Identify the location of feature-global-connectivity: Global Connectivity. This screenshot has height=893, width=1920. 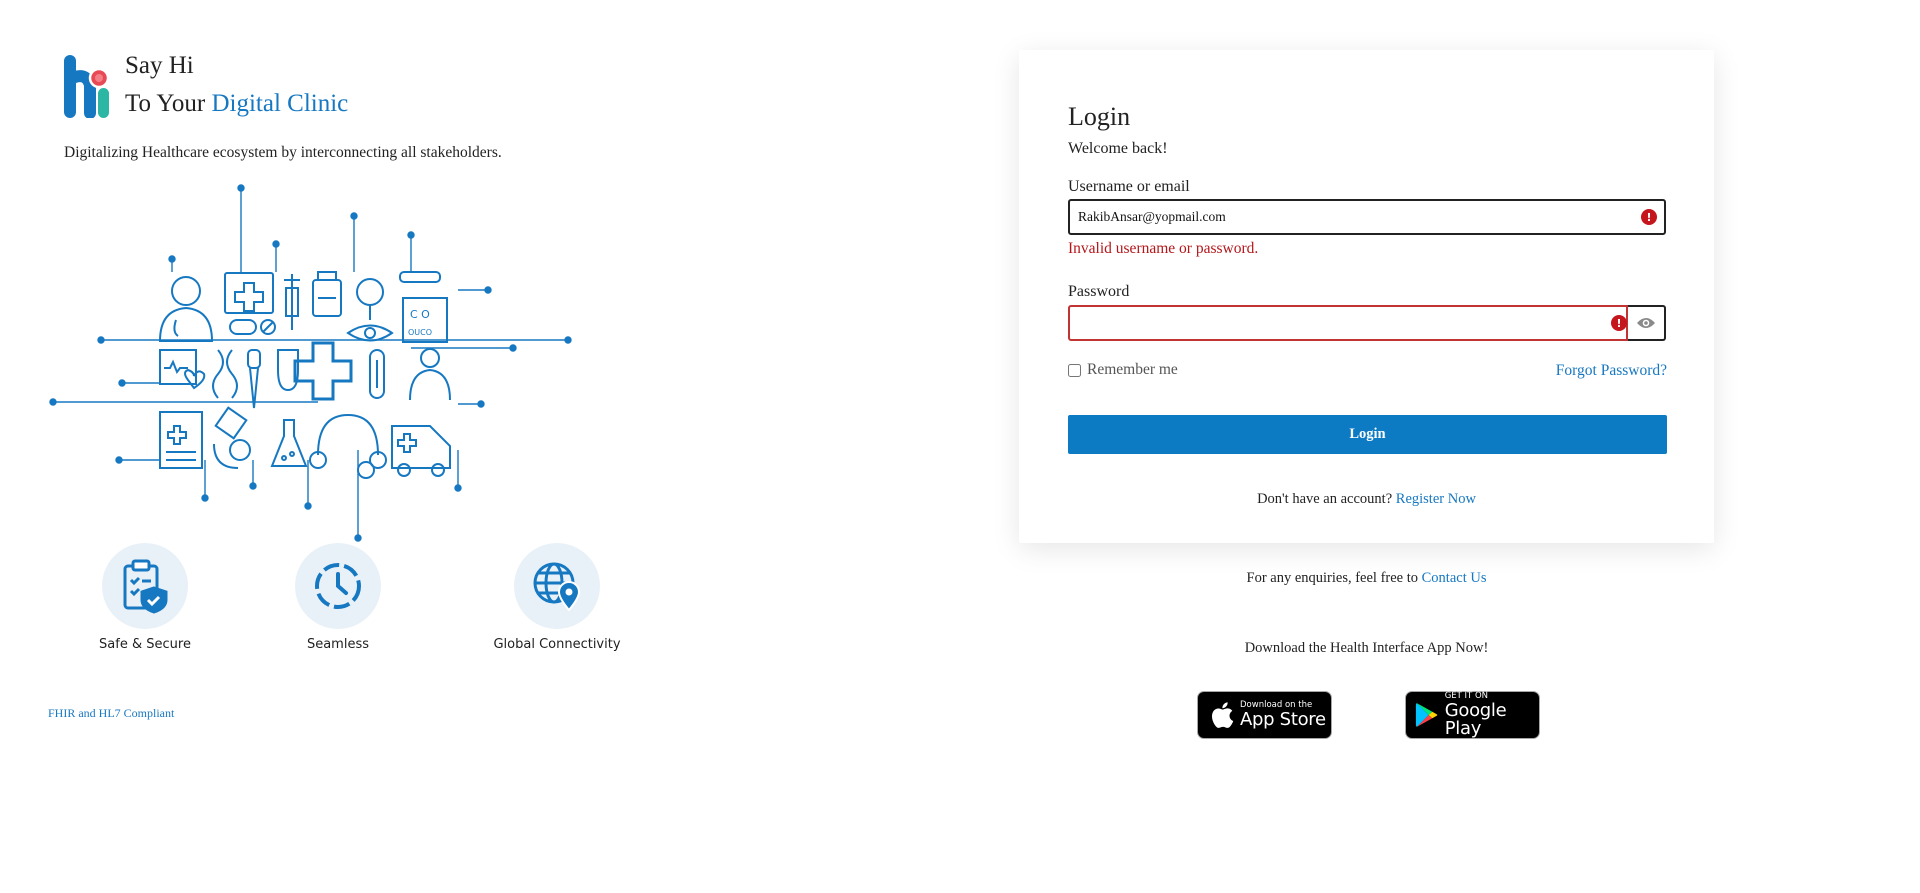
(557, 597).